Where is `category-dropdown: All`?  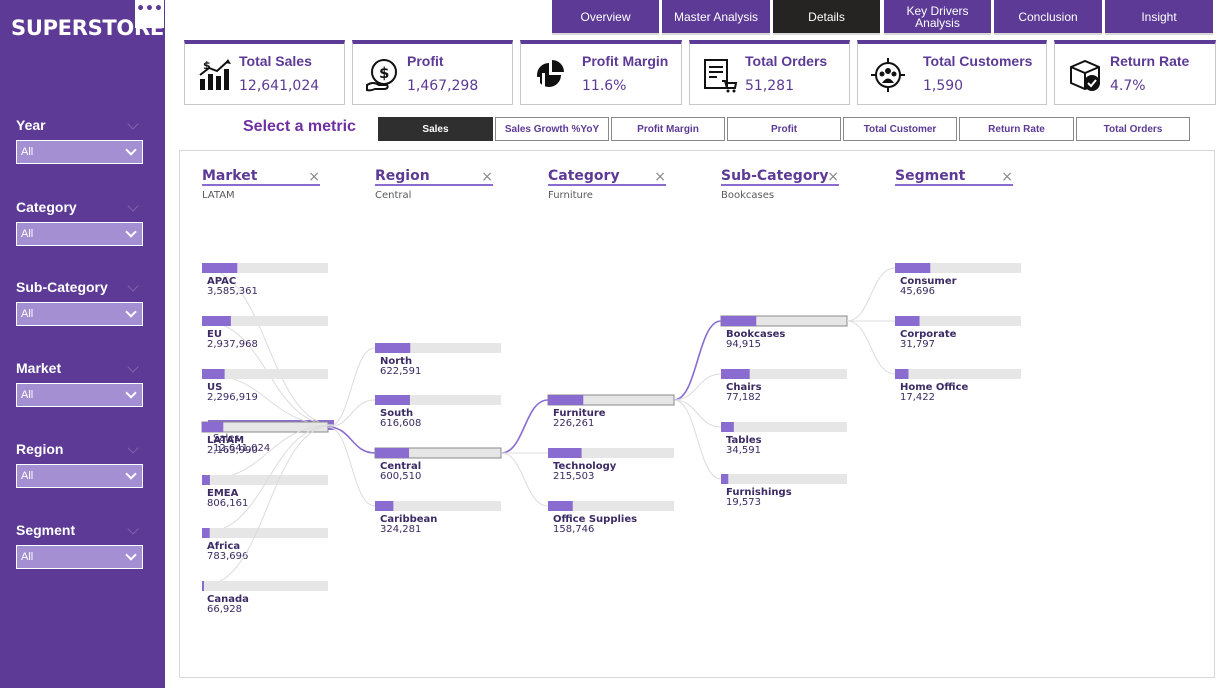
category-dropdown: All is located at coordinates (79, 234).